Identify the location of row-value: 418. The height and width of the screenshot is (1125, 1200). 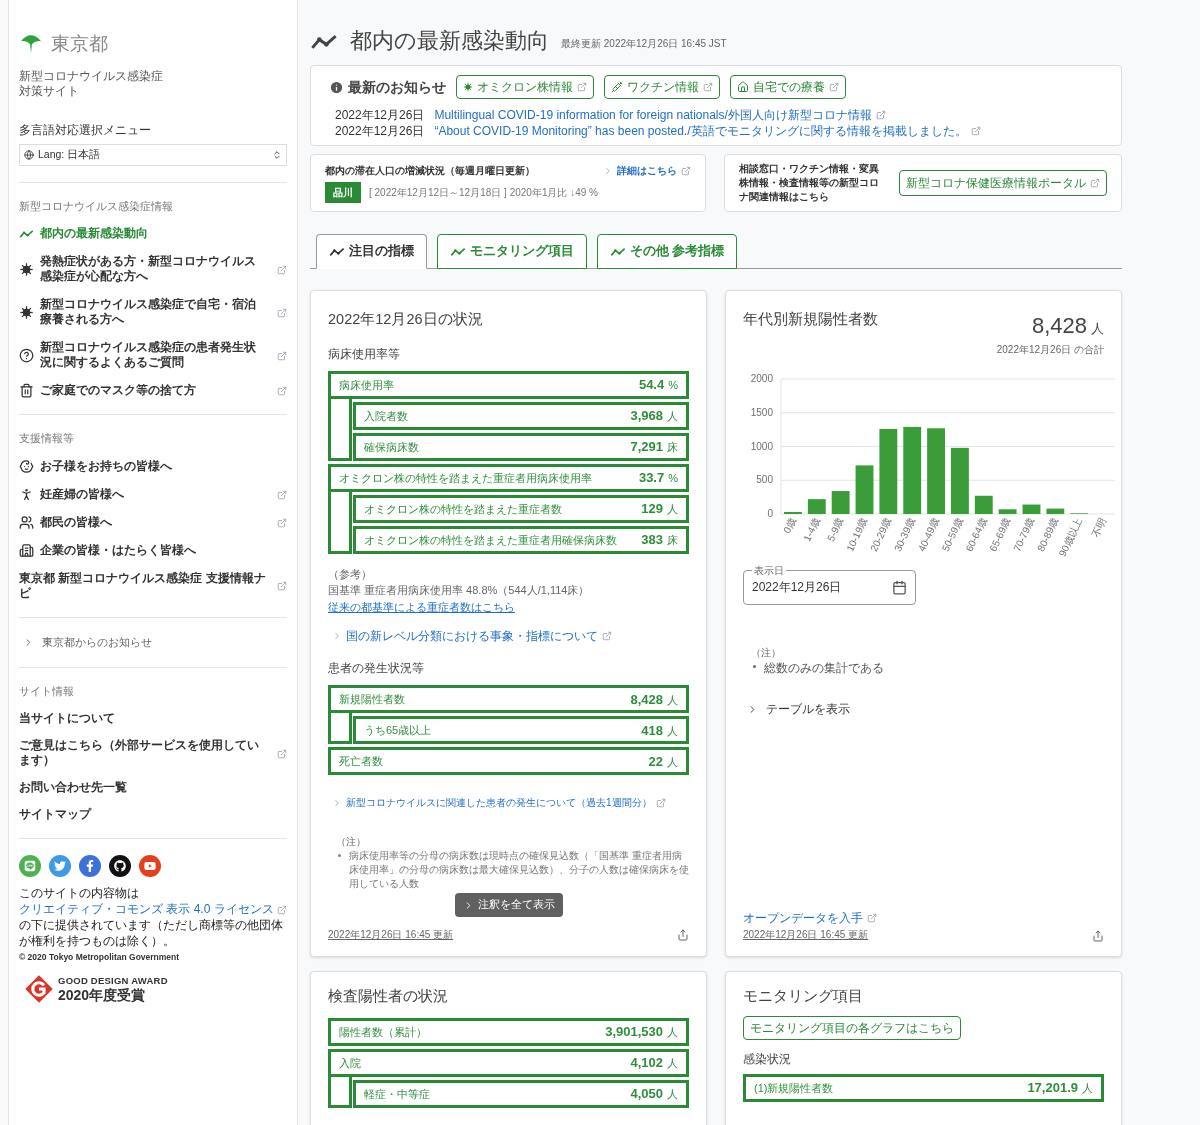
(652, 730).